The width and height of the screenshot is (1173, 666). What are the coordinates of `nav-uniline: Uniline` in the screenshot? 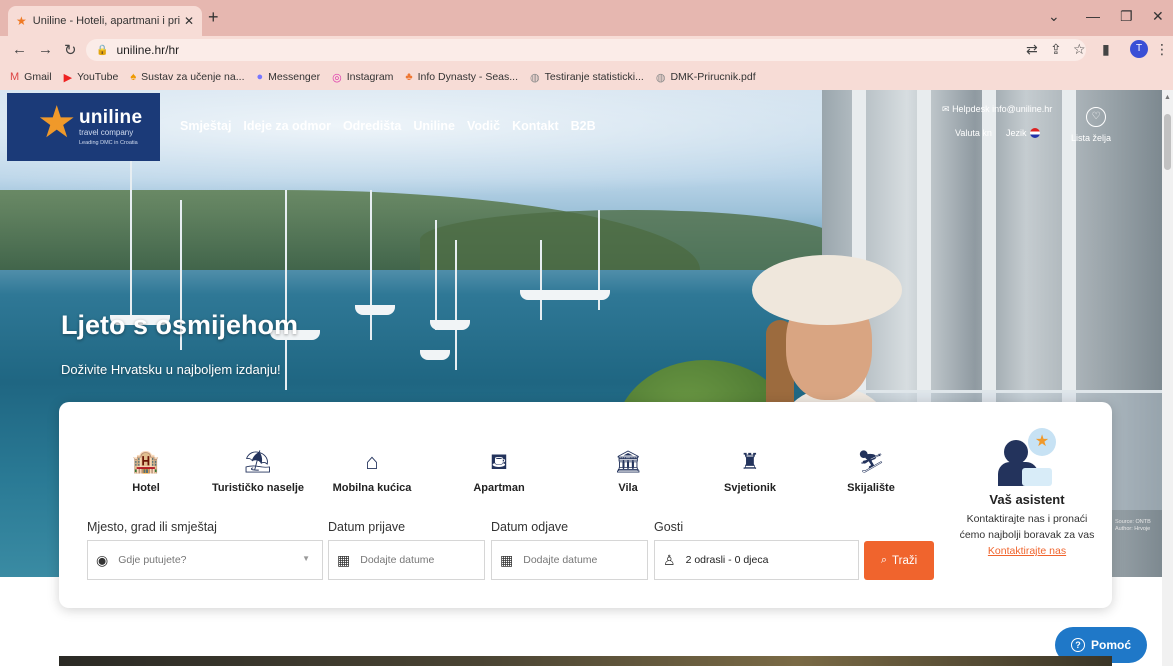 It's located at (434, 126).